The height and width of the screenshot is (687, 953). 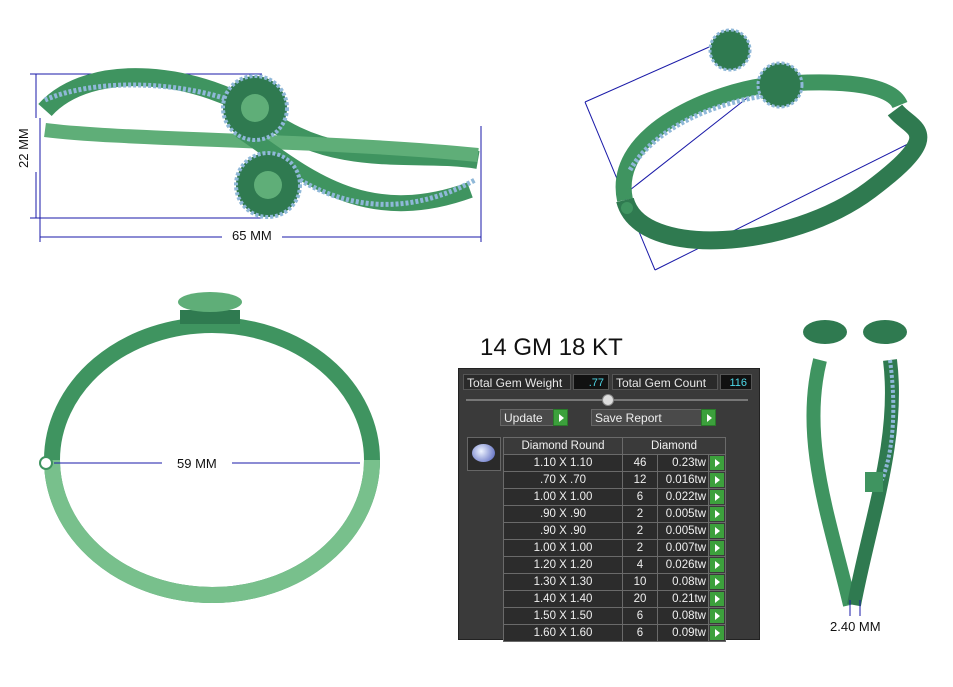 What do you see at coordinates (640, 565) in the screenshot?
I see `gem-count-cell: 4` at bounding box center [640, 565].